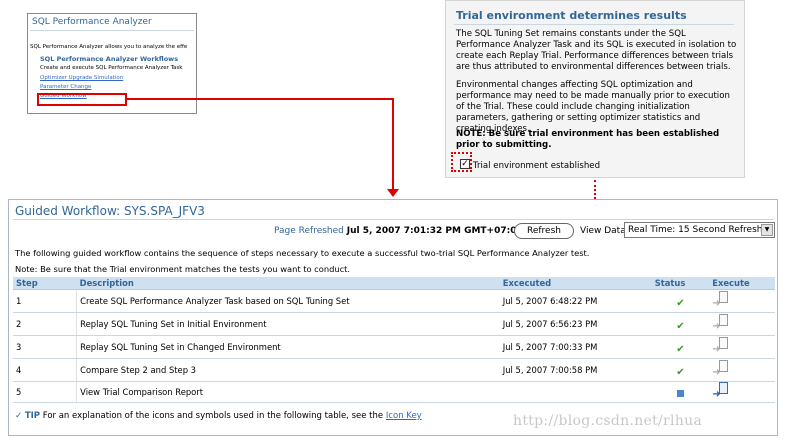  Describe the element at coordinates (575, 392) in the screenshot. I see `step-executed-time` at that location.